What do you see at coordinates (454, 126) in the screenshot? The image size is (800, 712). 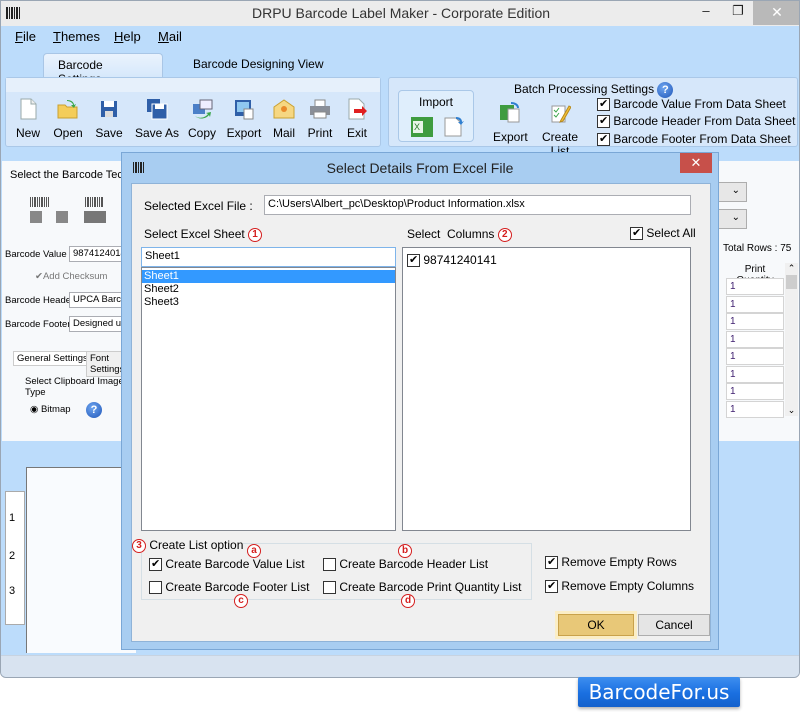 I see `import-file-icon` at bounding box center [454, 126].